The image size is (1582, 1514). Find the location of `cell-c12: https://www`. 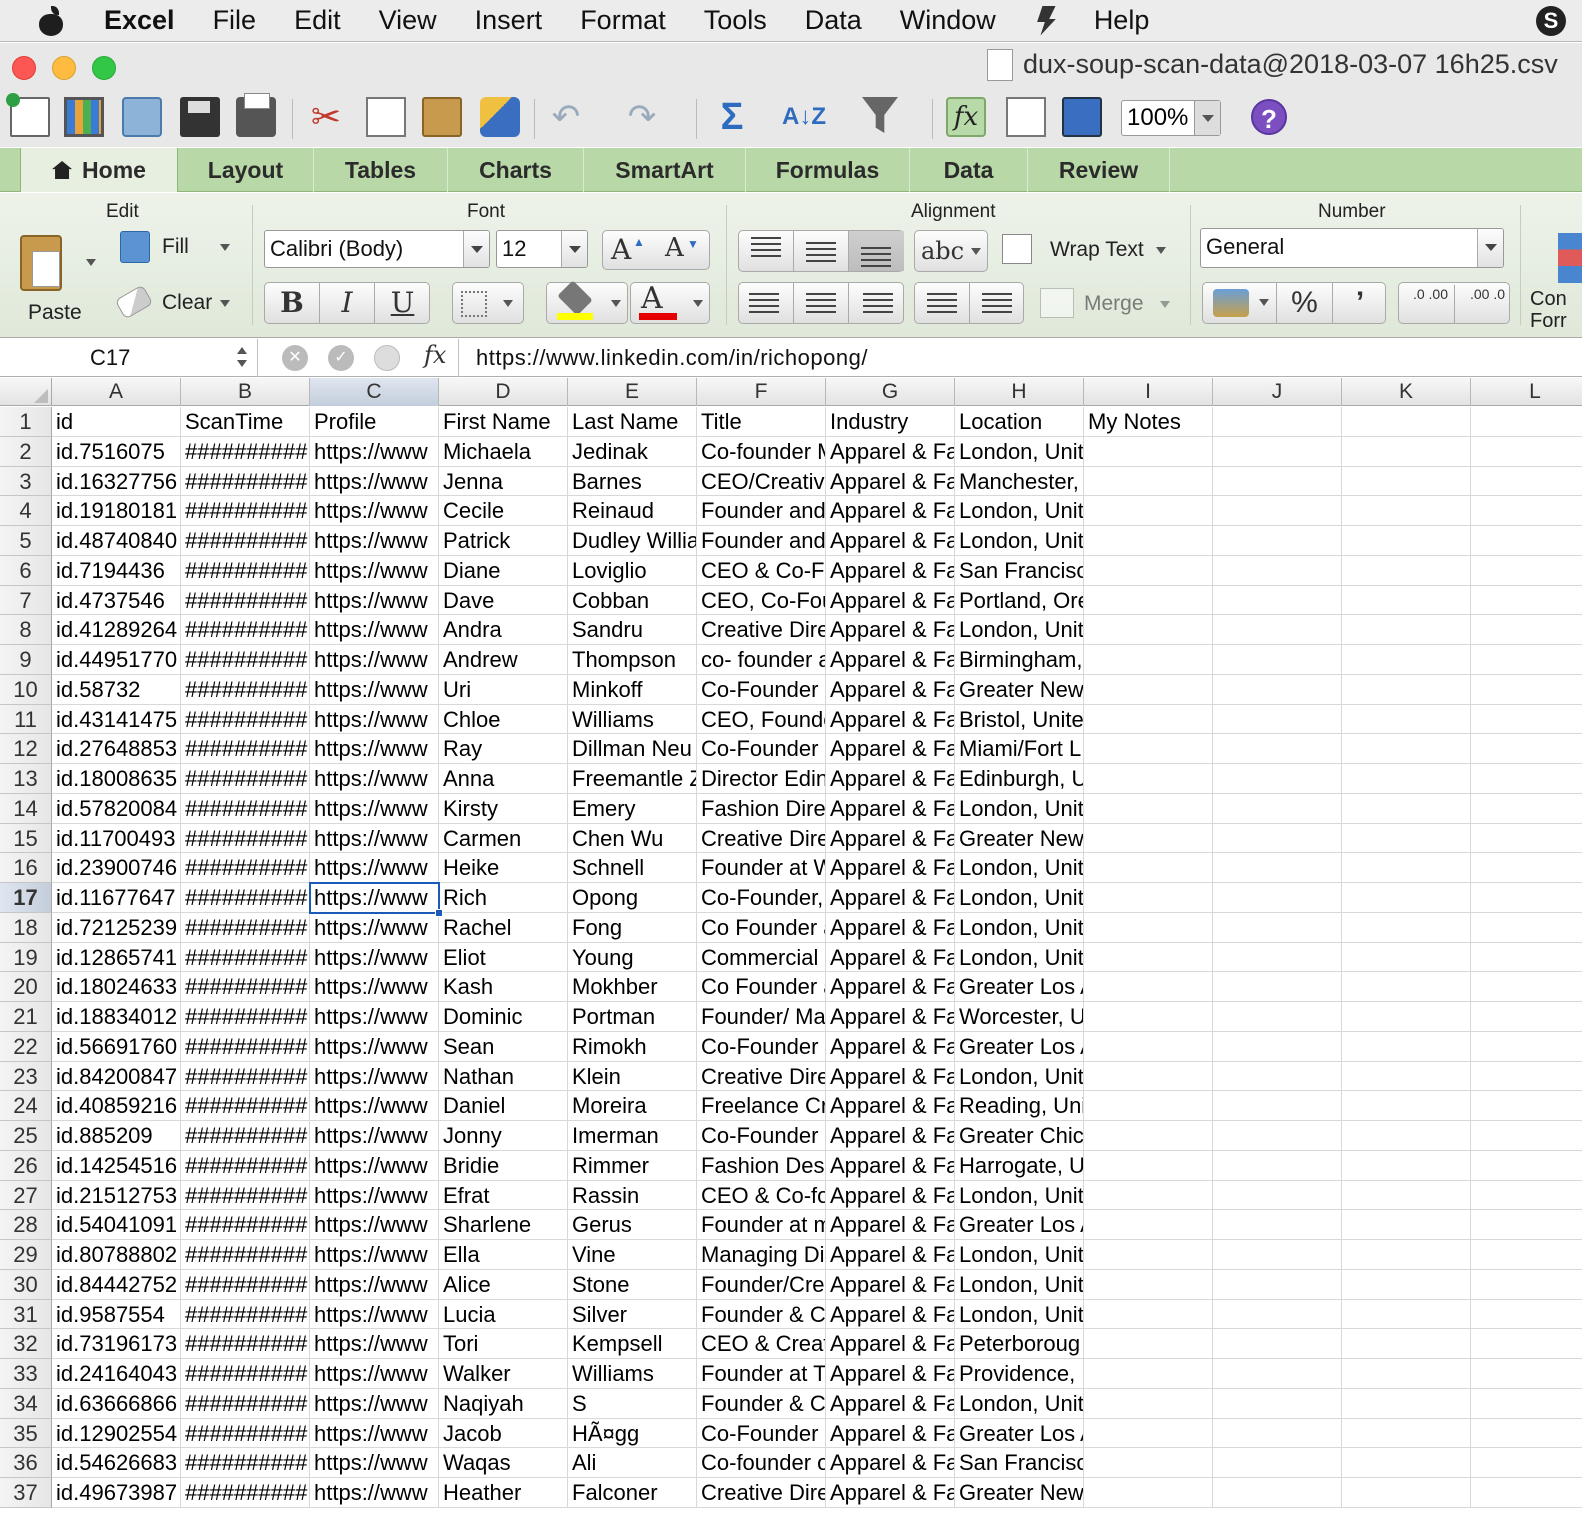

cell-c12: https://www is located at coordinates (374, 749).